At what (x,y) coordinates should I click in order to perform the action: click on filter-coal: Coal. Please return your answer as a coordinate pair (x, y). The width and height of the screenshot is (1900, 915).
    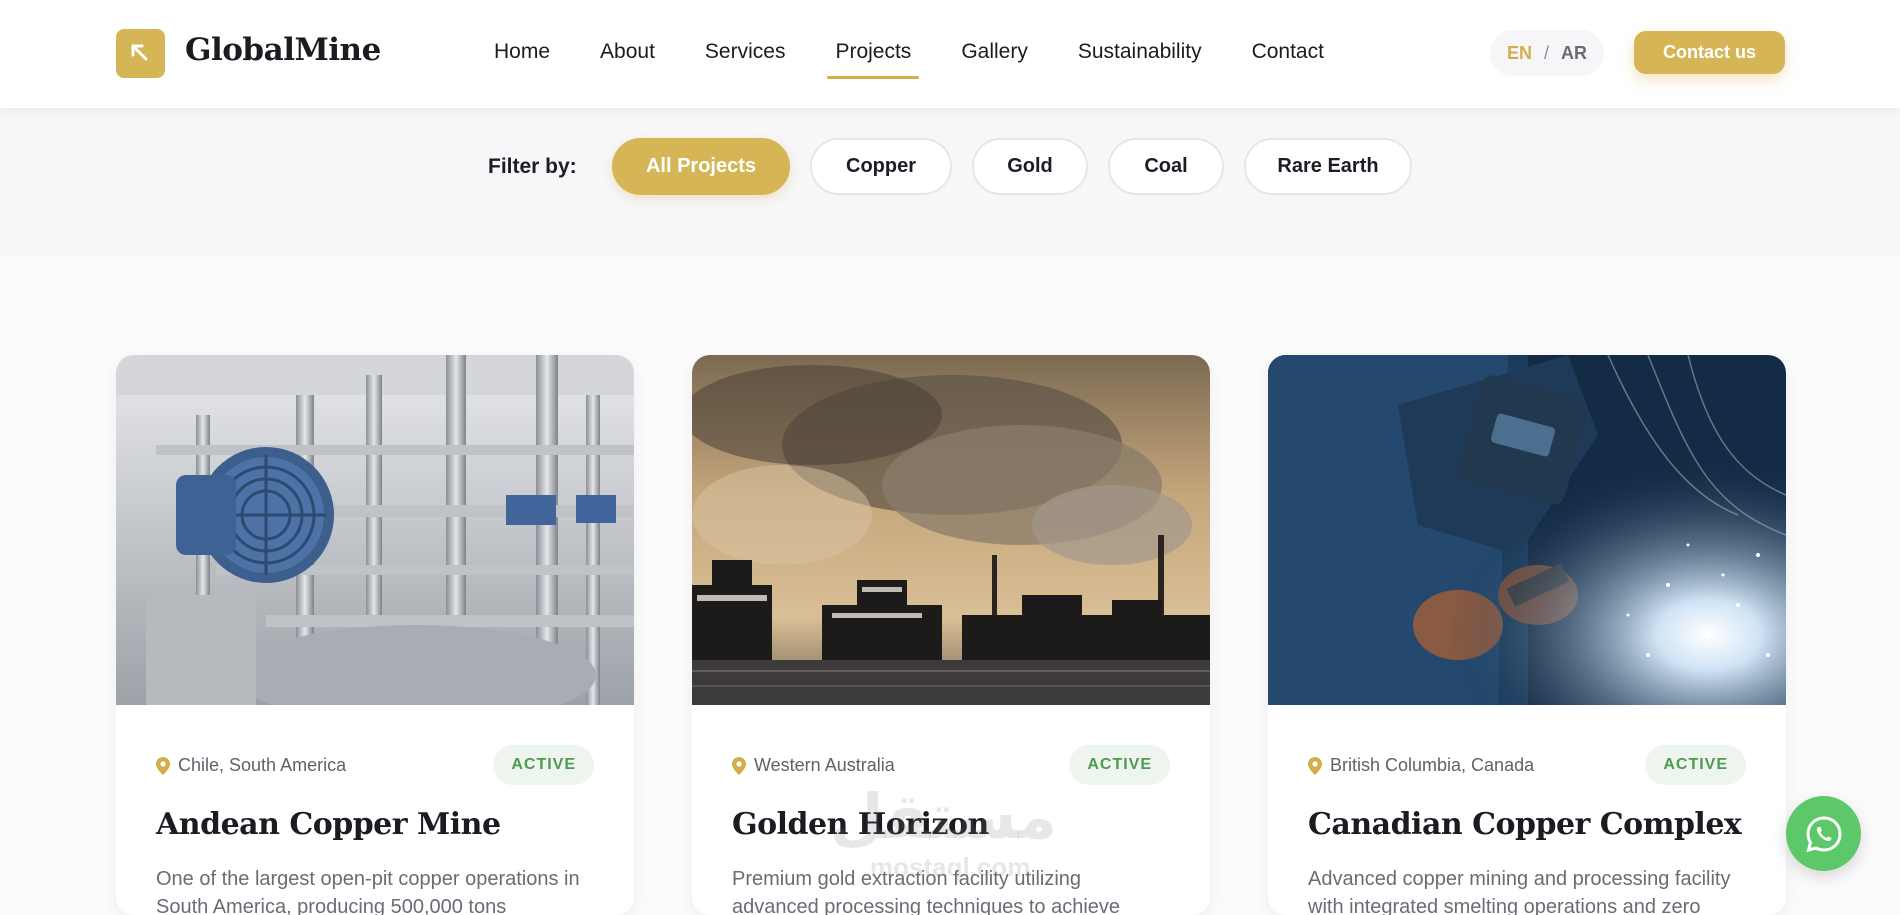
    Looking at the image, I should click on (1166, 166).